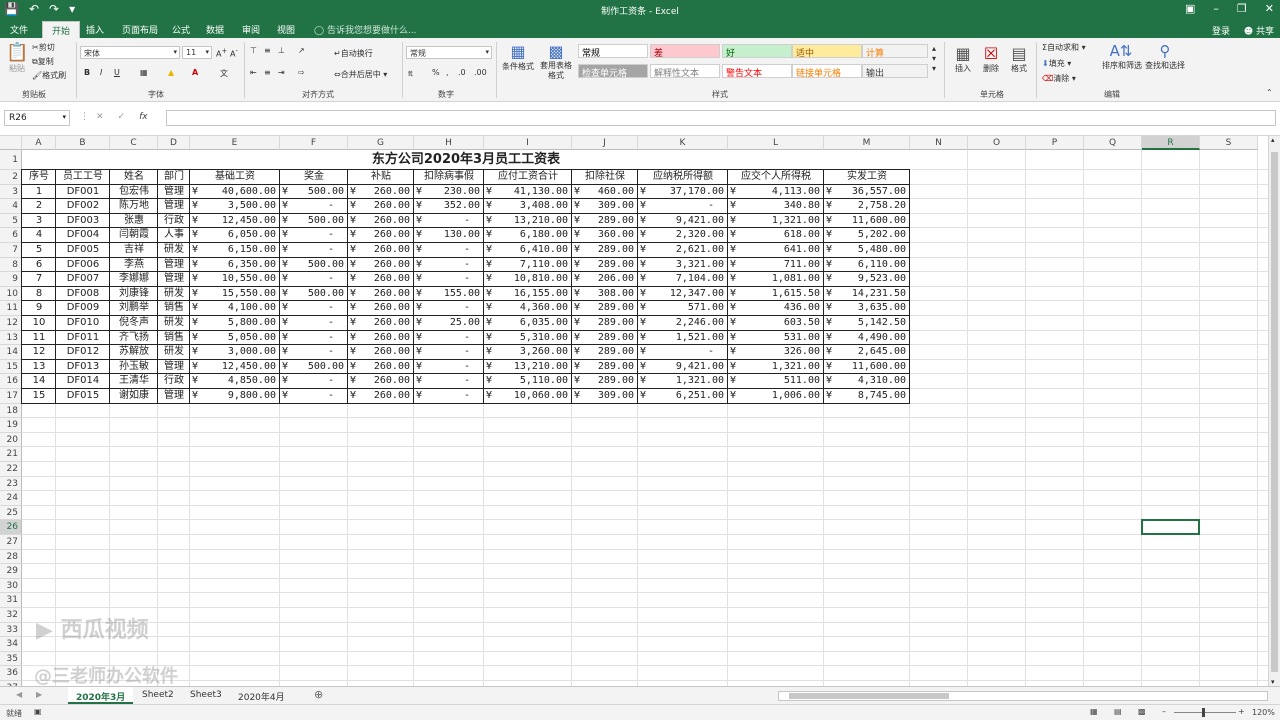 The height and width of the screenshot is (720, 1280). Describe the element at coordinates (449, 52) in the screenshot. I see `number-format-combo: 常规 ▾` at that location.